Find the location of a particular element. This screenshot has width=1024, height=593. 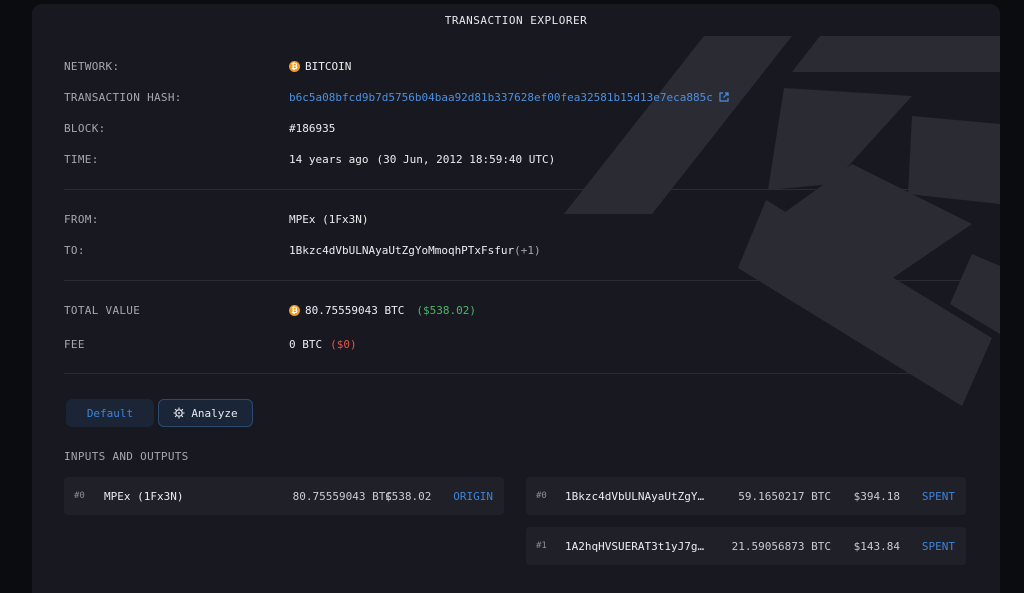

inputs-outputs-title: INPUTS AND OUTPUTS is located at coordinates (126, 456).